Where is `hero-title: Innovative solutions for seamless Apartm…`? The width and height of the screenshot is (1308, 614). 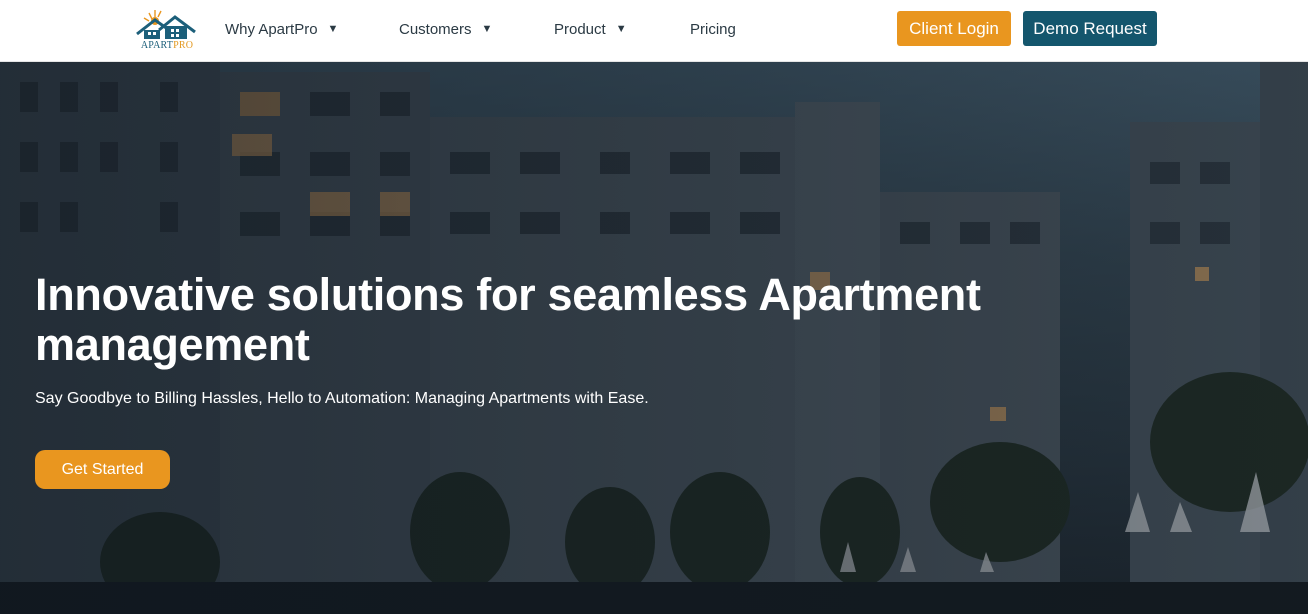 hero-title: Innovative solutions for seamless Apartm… is located at coordinates (508, 319).